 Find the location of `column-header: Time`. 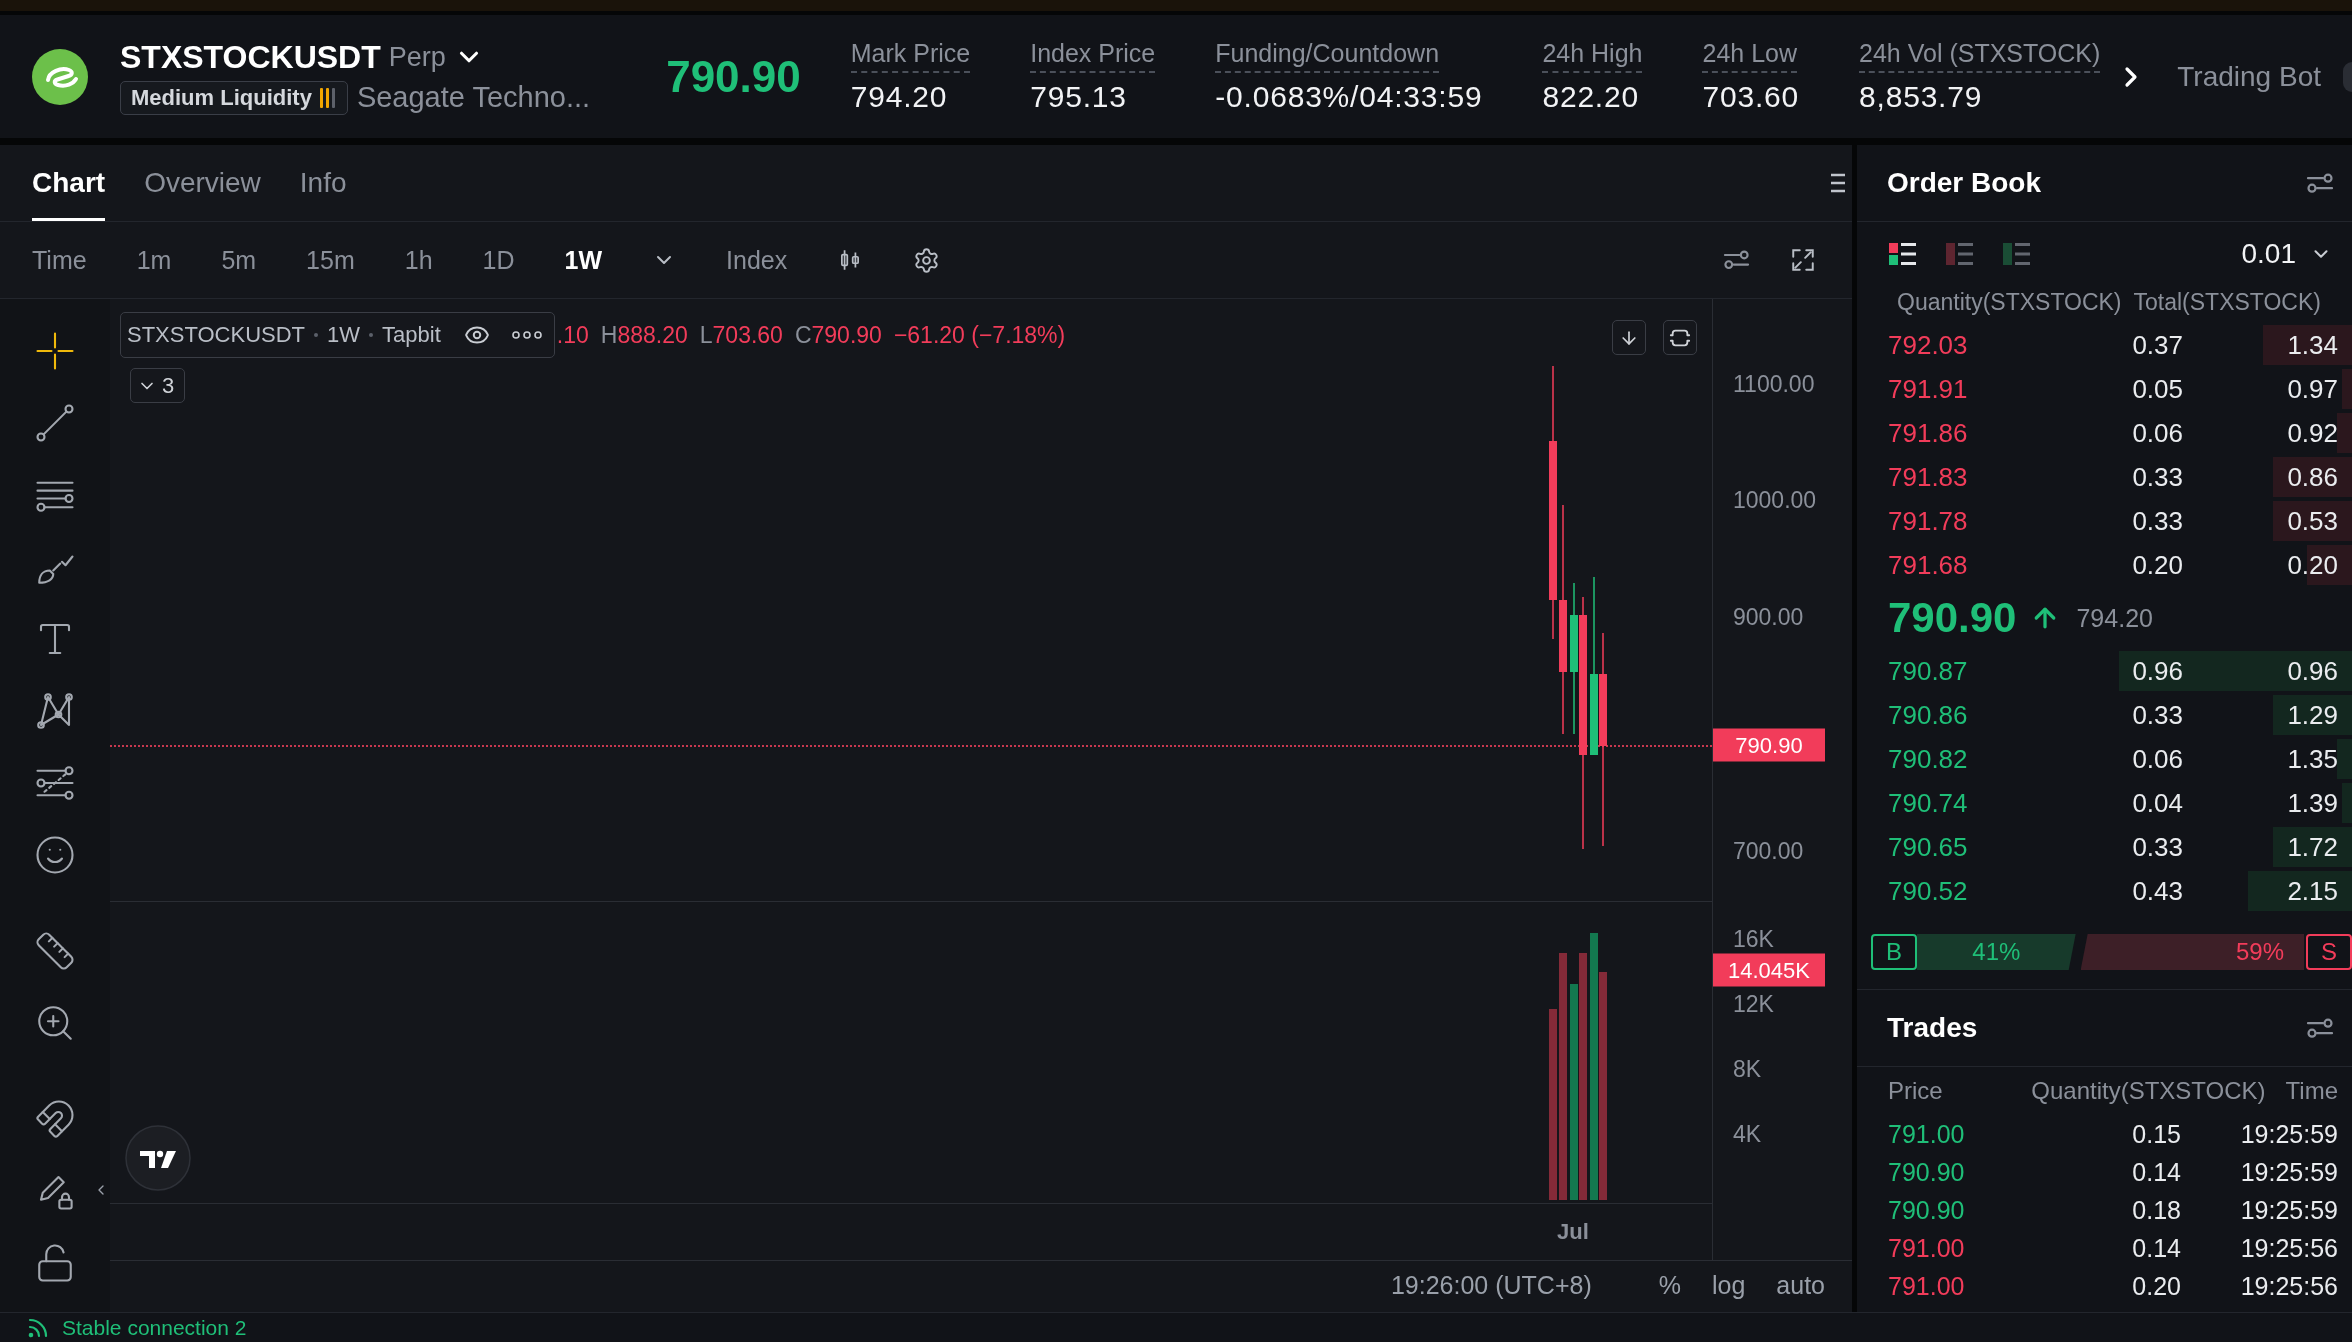

column-header: Time is located at coordinates (2311, 1091).